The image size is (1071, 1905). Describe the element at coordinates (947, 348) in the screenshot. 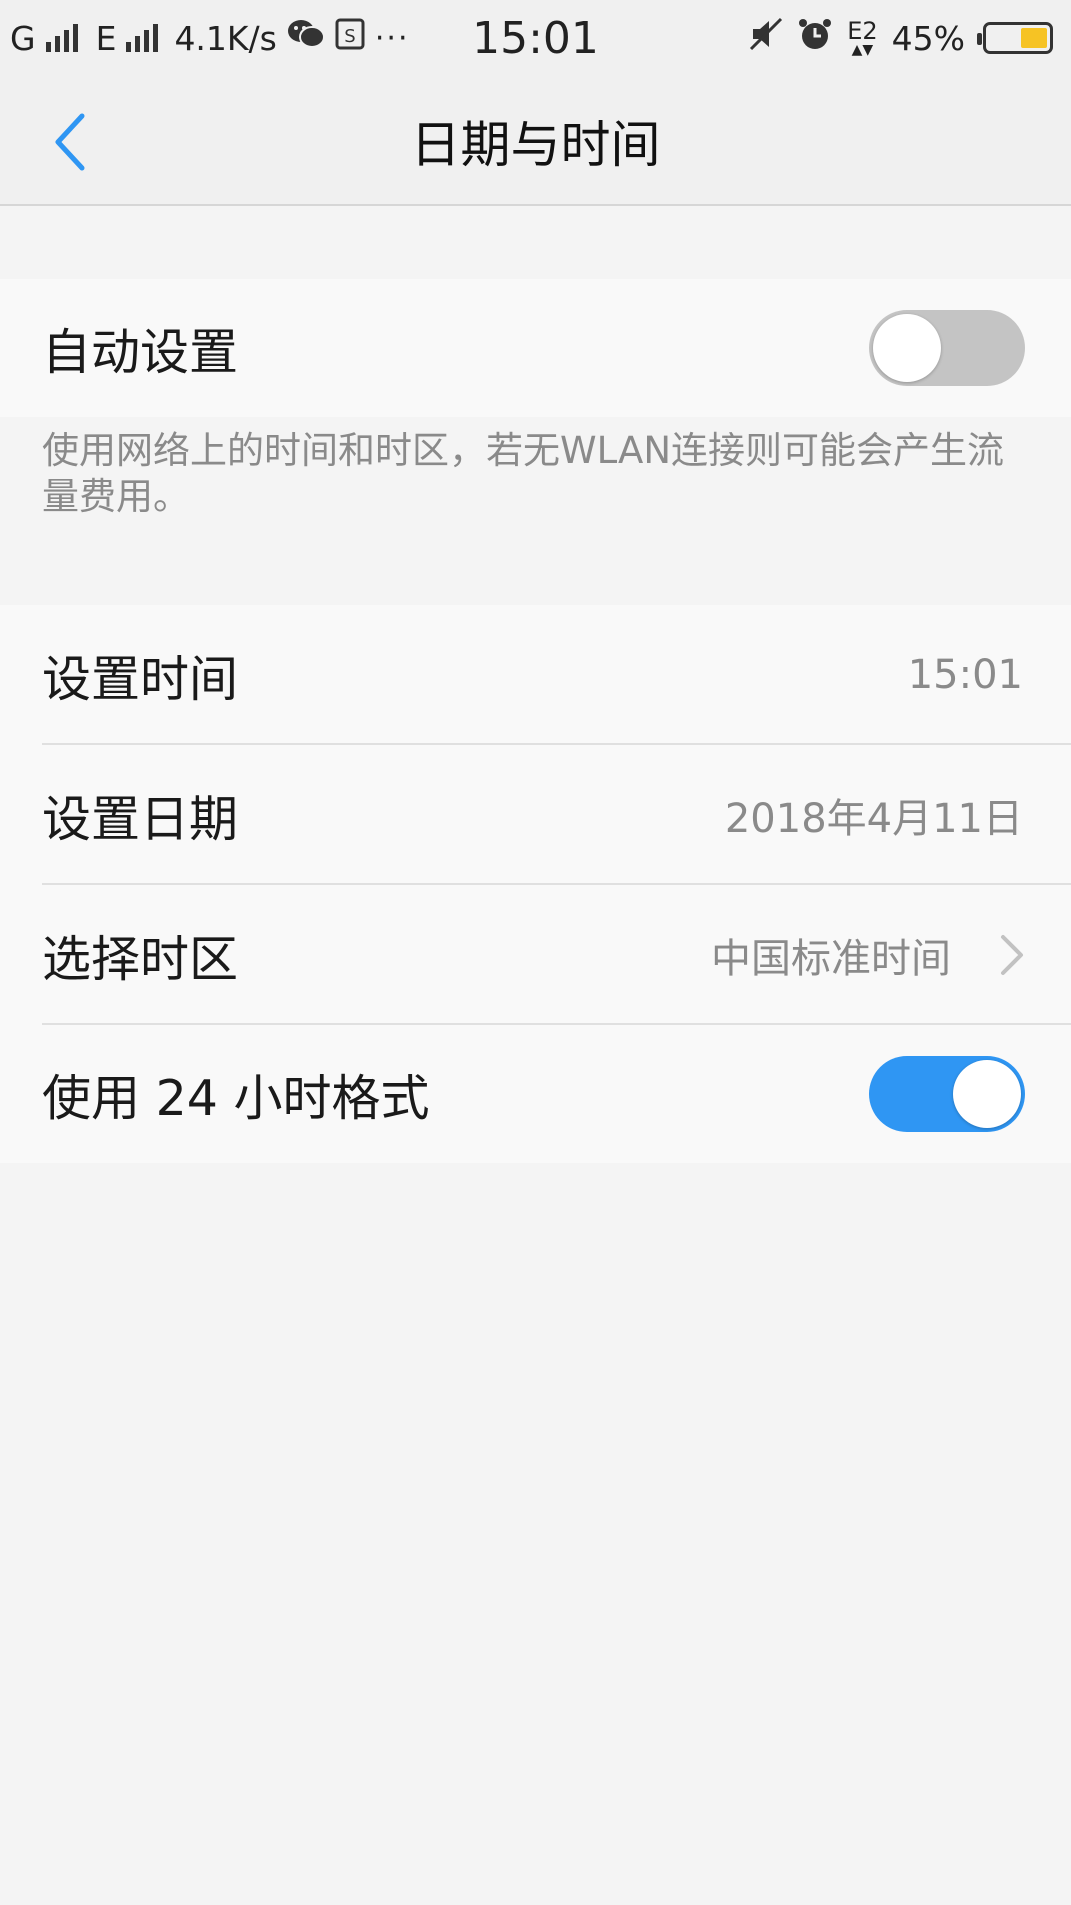

I see `auto-setting-toggle` at that location.